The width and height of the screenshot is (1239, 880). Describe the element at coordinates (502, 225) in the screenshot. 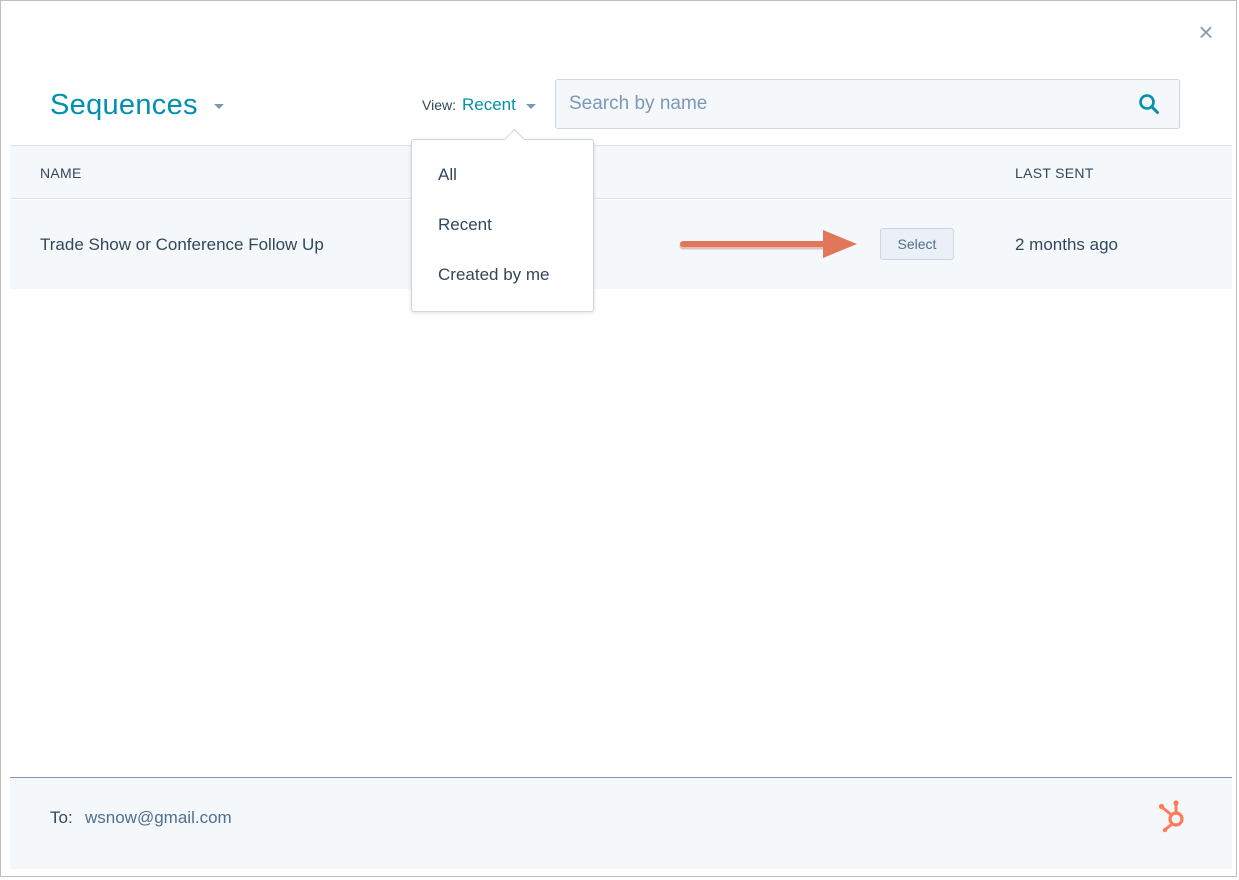

I see `menu-item-recent: Recent` at that location.